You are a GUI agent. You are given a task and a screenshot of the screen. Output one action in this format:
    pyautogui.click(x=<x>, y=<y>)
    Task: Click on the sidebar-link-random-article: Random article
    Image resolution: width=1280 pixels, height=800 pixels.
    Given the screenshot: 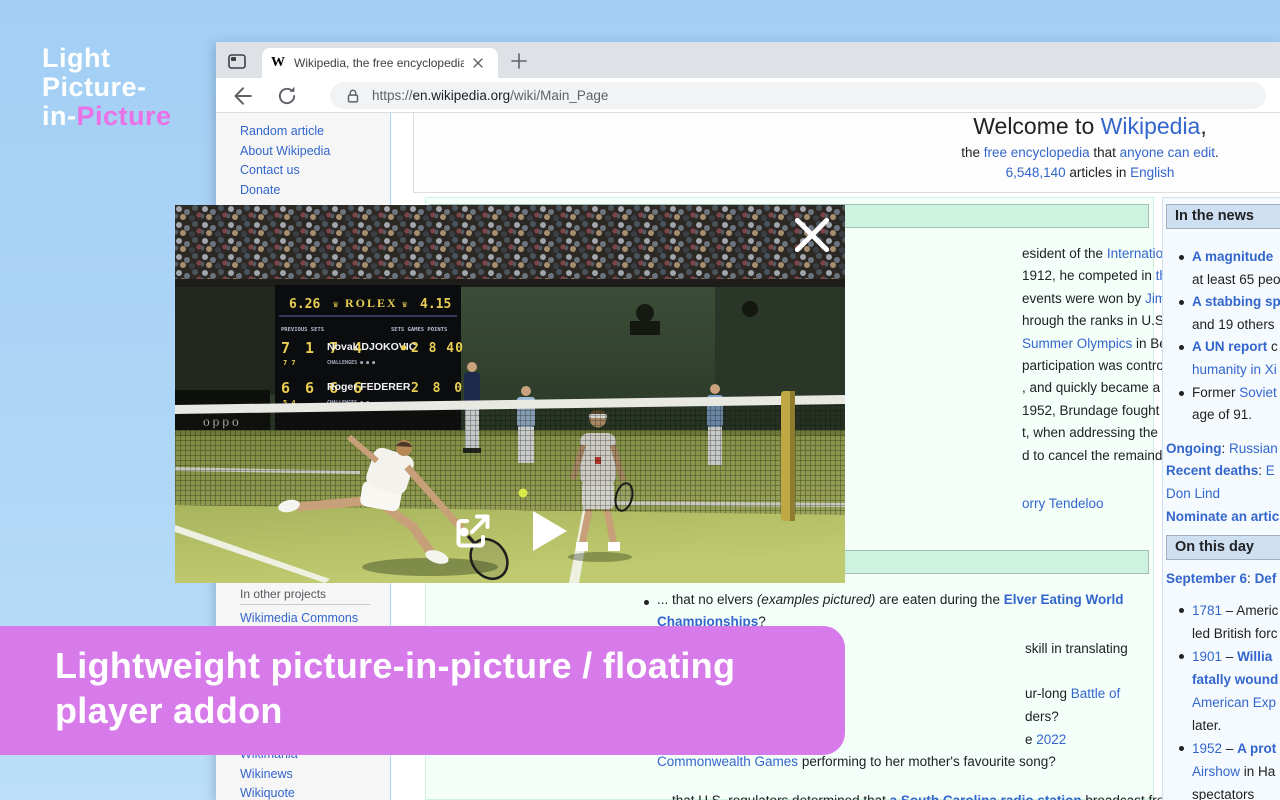 What is the action you would take?
    pyautogui.click(x=282, y=131)
    